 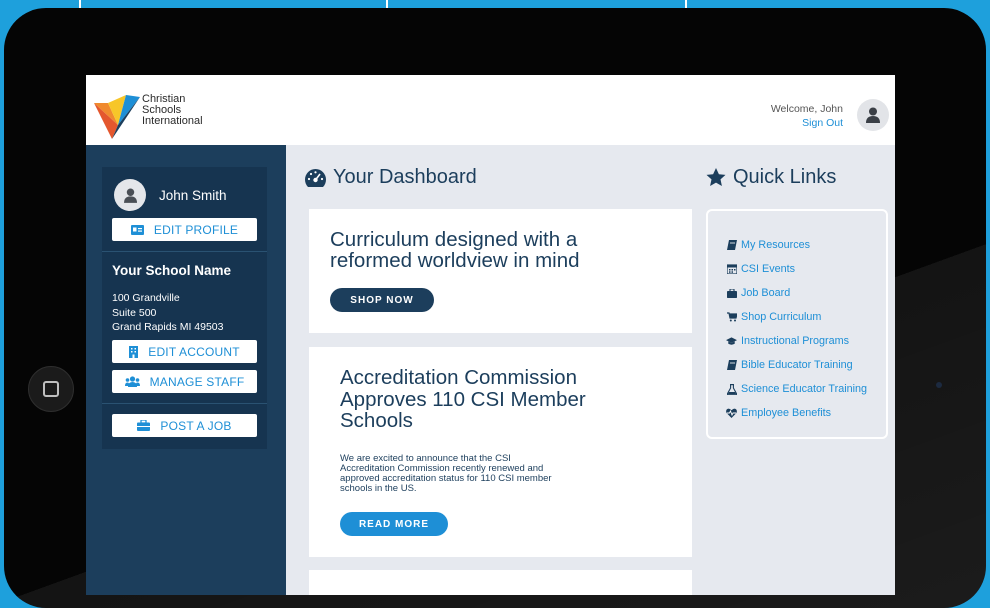 What do you see at coordinates (796, 293) in the screenshot?
I see `quick-link-job-board: Job Board` at bounding box center [796, 293].